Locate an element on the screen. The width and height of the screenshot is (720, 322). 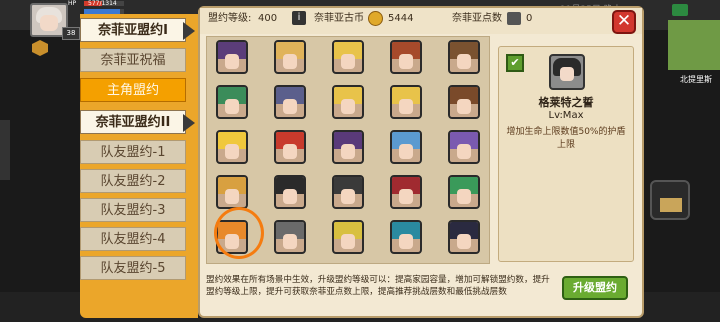
points-label: 奈菲亚点数 is located at coordinates (477, 18).